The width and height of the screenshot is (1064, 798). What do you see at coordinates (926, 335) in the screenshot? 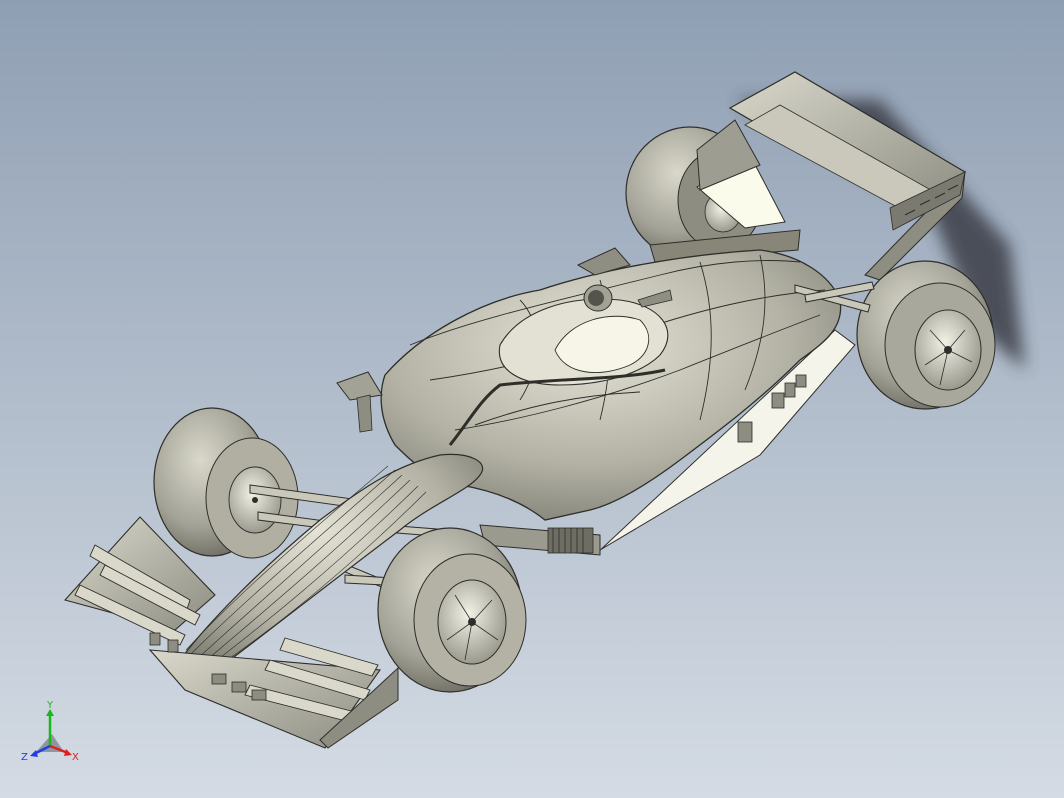
I see `rear-right-wheel` at bounding box center [926, 335].